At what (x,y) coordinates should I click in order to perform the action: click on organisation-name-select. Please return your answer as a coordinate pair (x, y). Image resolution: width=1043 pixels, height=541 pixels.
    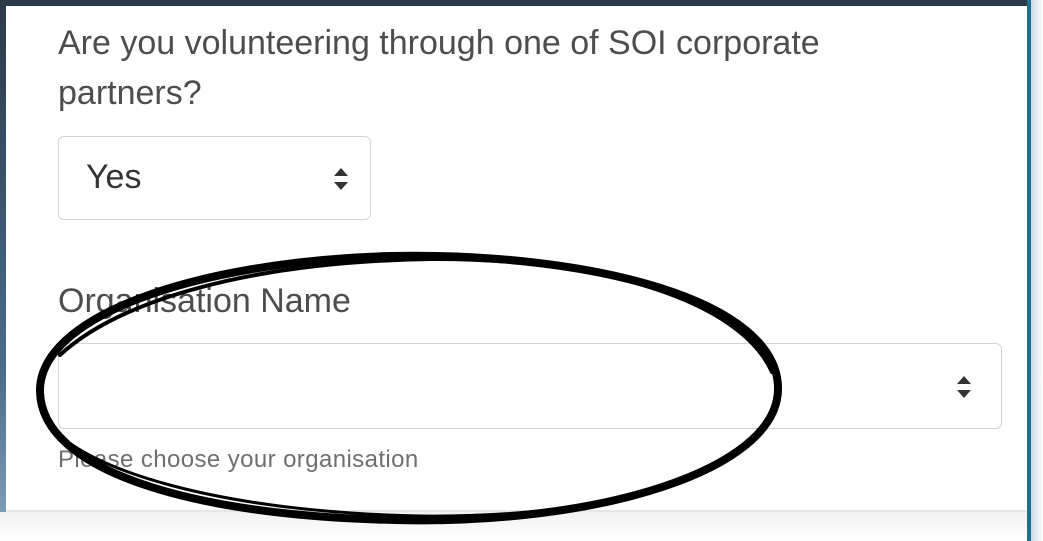
    Looking at the image, I should click on (530, 386).